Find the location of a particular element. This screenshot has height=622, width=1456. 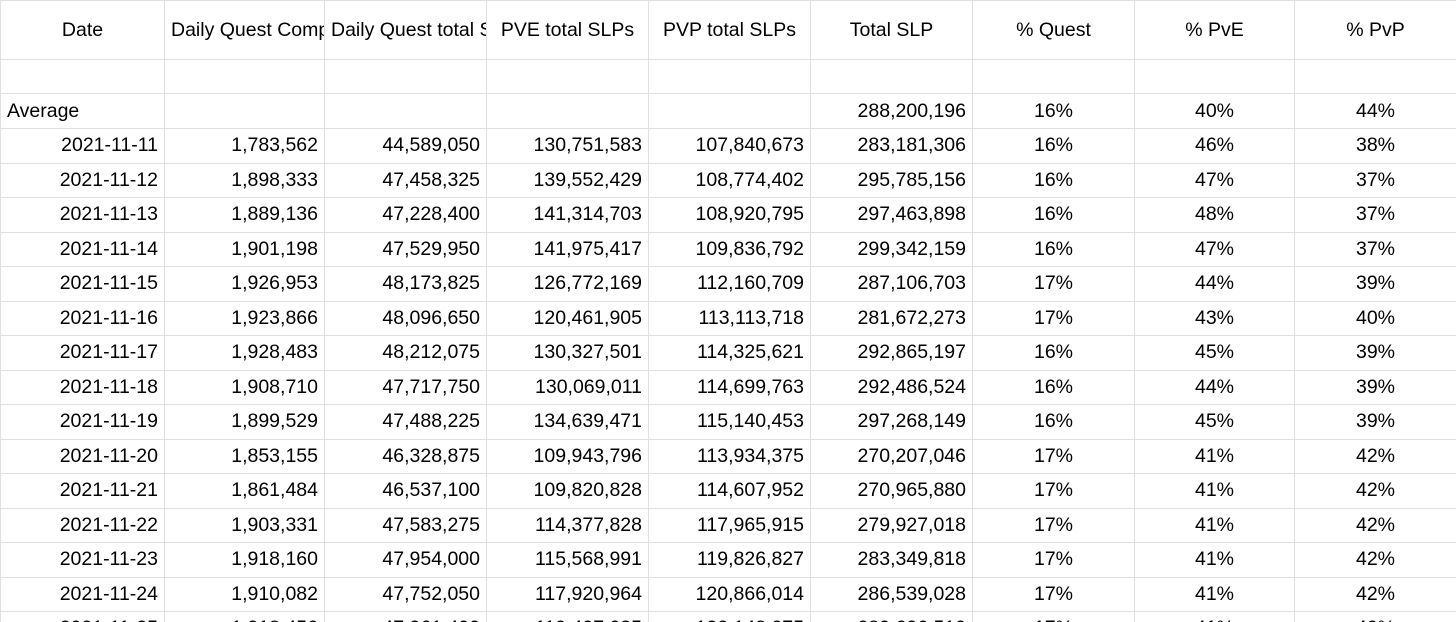

blank-cell-total is located at coordinates (891, 76).